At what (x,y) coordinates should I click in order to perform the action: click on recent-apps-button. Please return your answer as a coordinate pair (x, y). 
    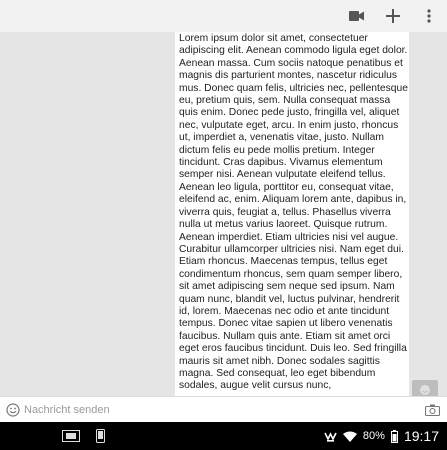
    Looking at the image, I should click on (71, 436).